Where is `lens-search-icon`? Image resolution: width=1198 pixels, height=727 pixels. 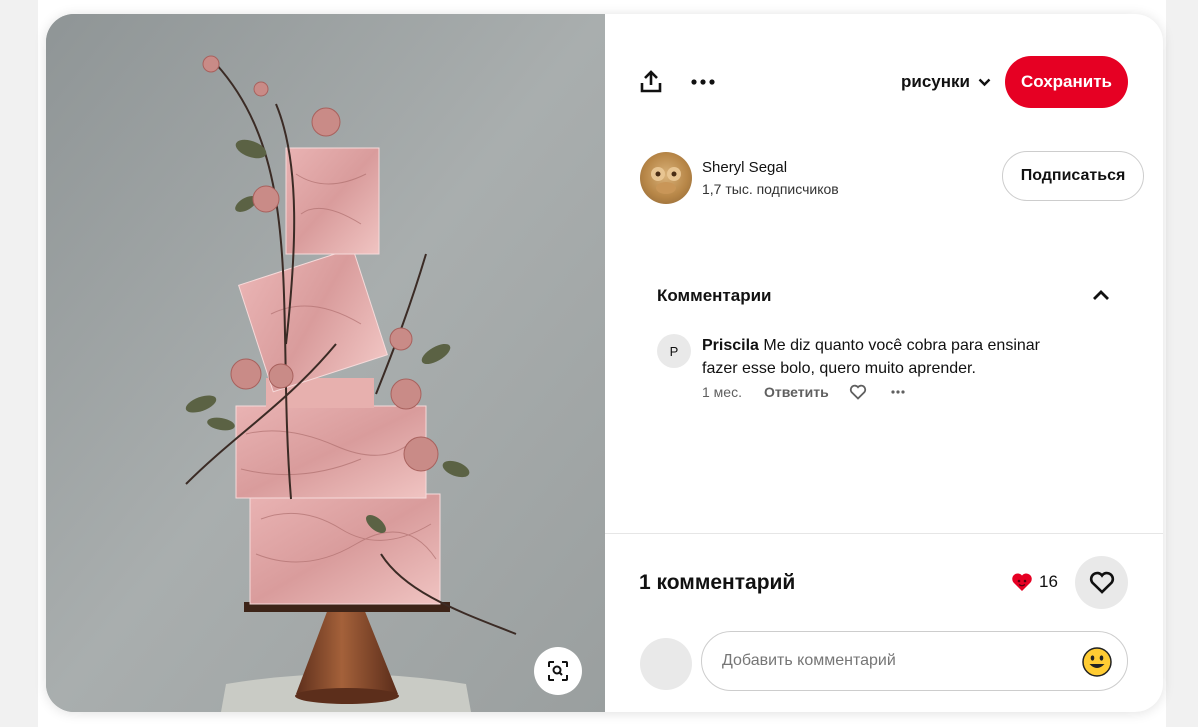
lens-search-icon is located at coordinates (558, 671).